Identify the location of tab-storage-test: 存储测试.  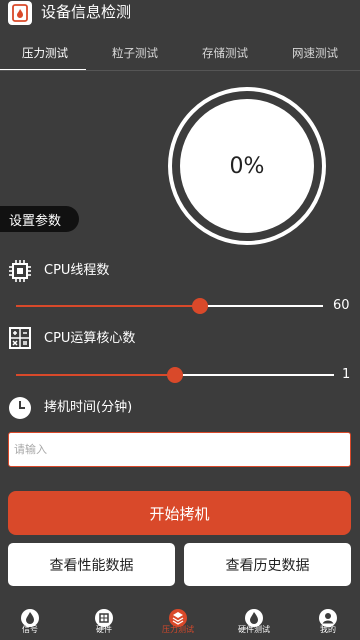
(225, 53).